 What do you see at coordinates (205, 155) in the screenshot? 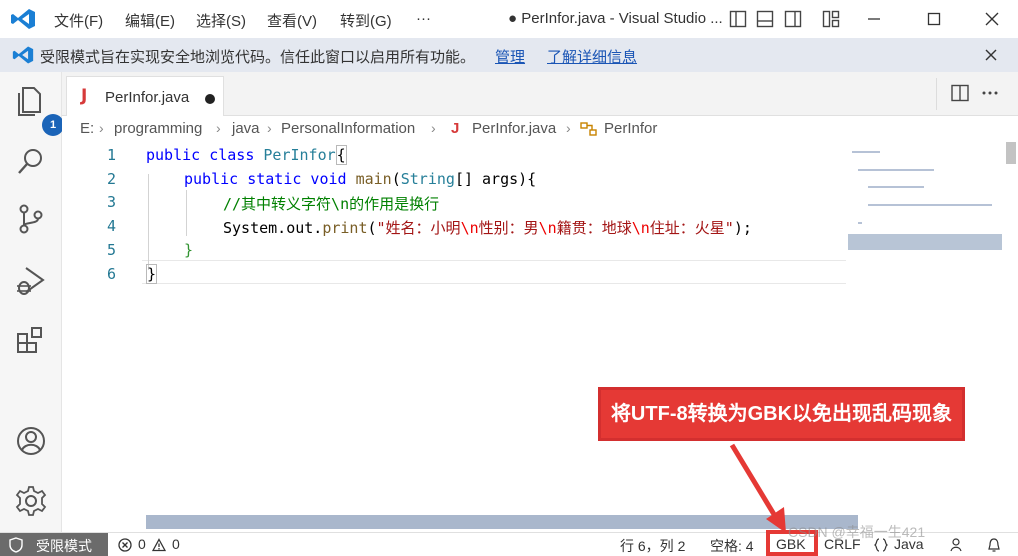
I see `keyword: public class` at bounding box center [205, 155].